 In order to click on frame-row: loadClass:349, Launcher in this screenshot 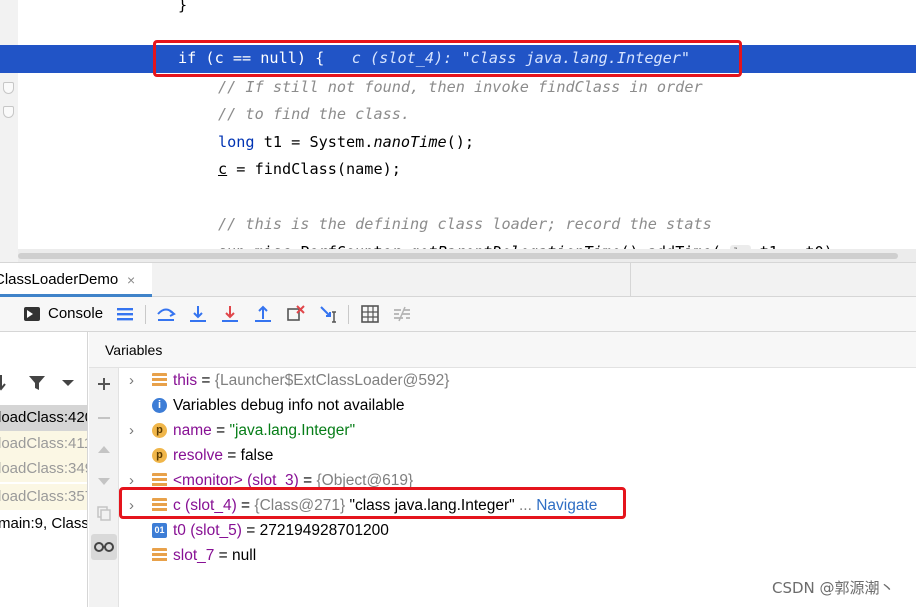, I will do `click(43, 469)`.